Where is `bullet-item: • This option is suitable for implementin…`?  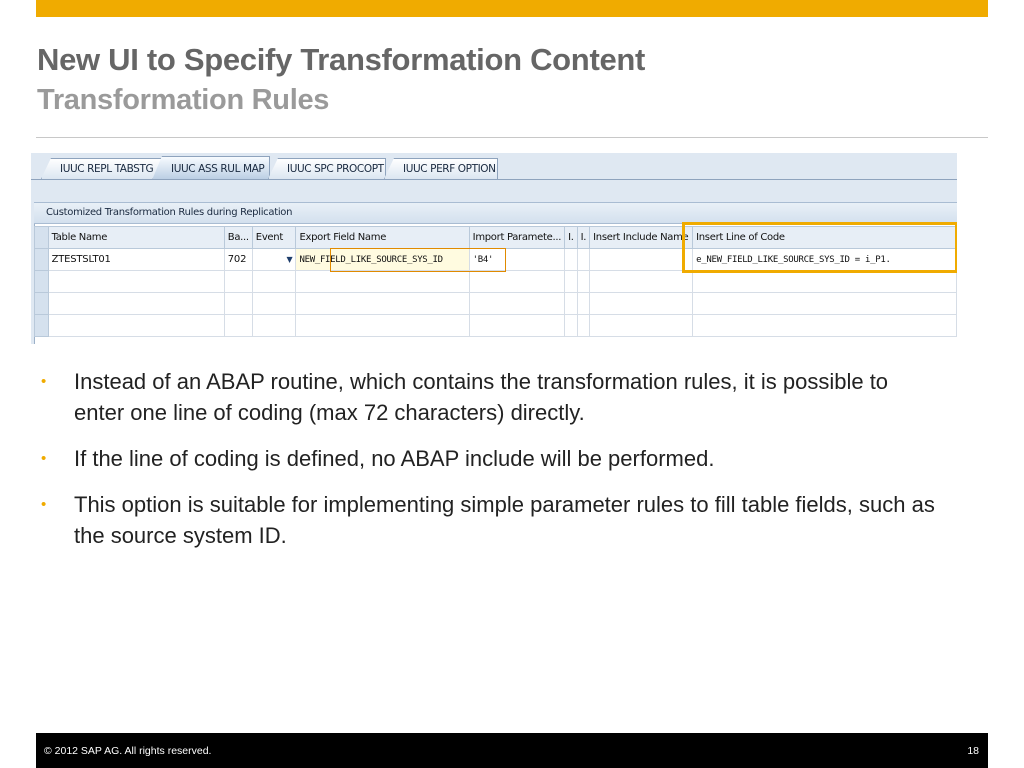
bullet-item: • This option is suitable for implementin… is located at coordinates (487, 520).